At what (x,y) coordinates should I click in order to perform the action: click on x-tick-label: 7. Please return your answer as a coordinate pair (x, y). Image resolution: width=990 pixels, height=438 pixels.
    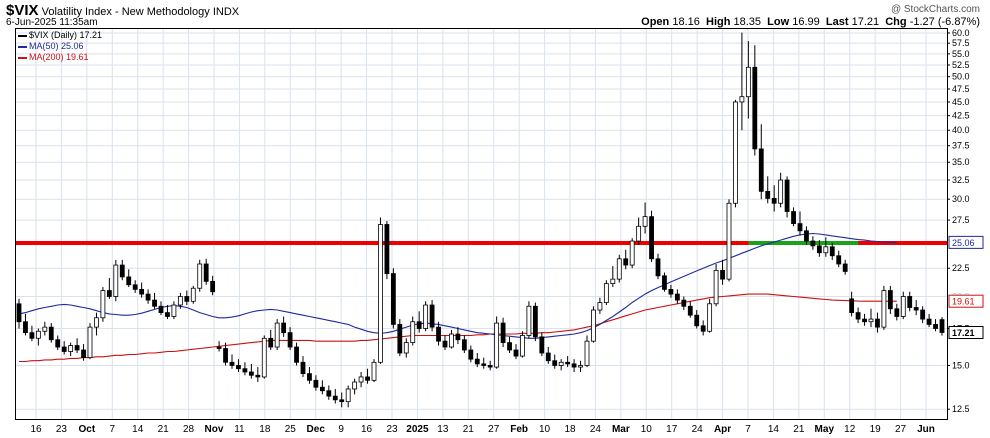
    Looking at the image, I should click on (113, 429).